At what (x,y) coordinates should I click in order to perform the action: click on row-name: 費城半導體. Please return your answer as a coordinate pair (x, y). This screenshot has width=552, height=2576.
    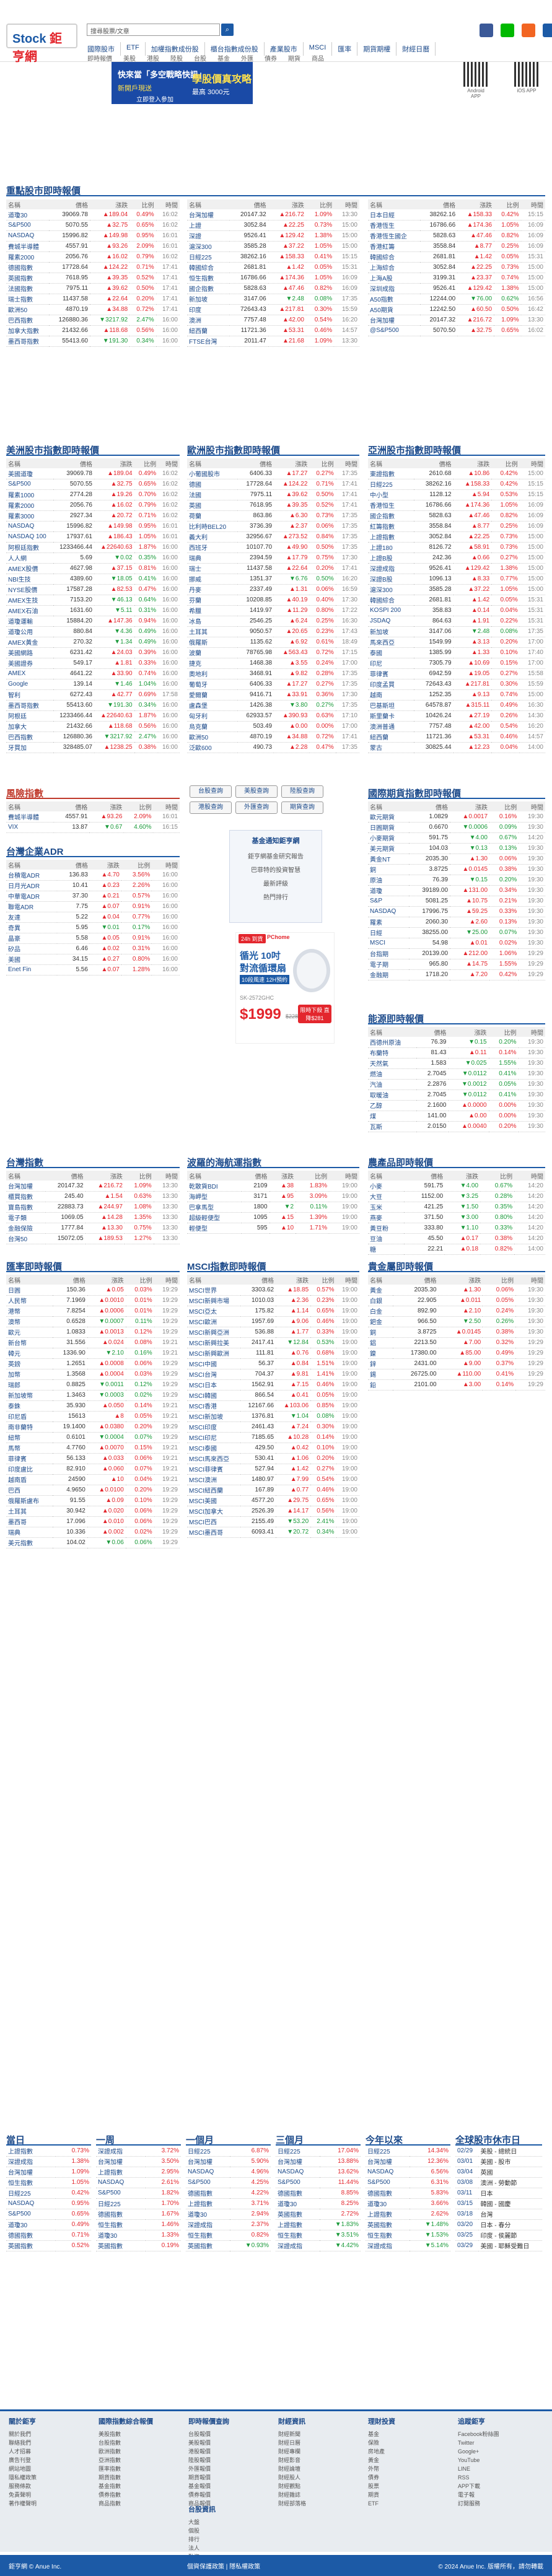
    Looking at the image, I should click on (30, 817).